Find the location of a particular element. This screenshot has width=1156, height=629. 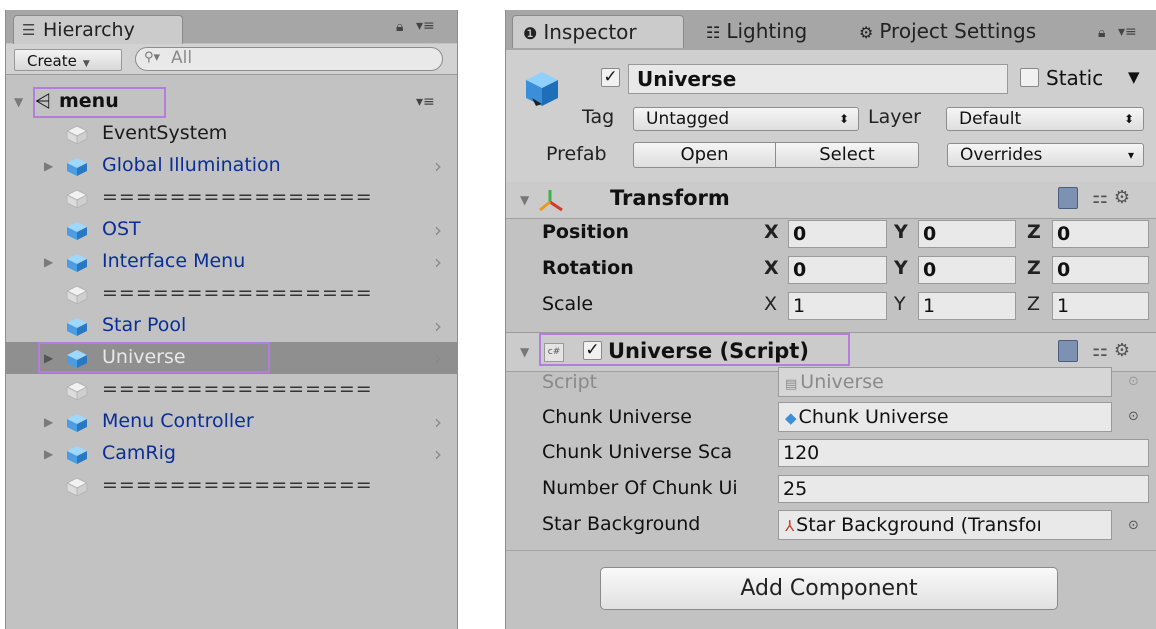

scale-axis-label: Y is located at coordinates (900, 304).